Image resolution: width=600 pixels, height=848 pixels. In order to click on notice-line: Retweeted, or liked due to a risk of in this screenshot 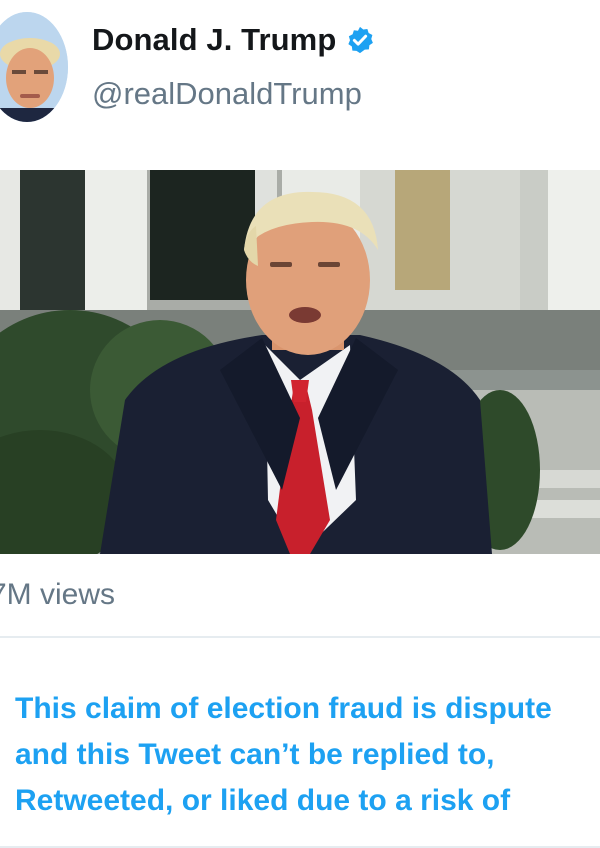, I will do `click(263, 800)`.